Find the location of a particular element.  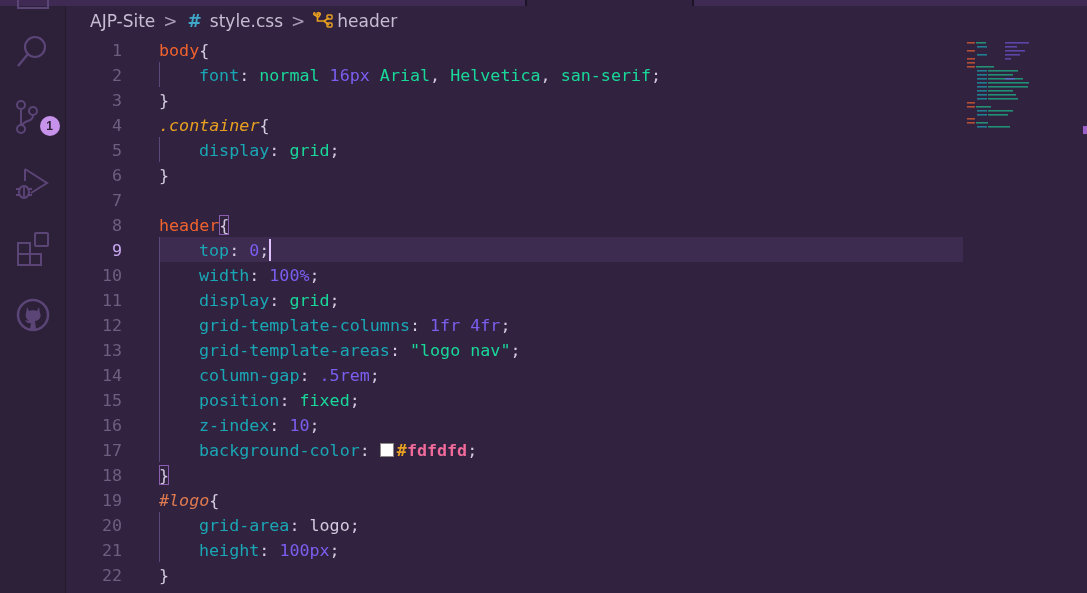

branch-icon is located at coordinates (26, 117).